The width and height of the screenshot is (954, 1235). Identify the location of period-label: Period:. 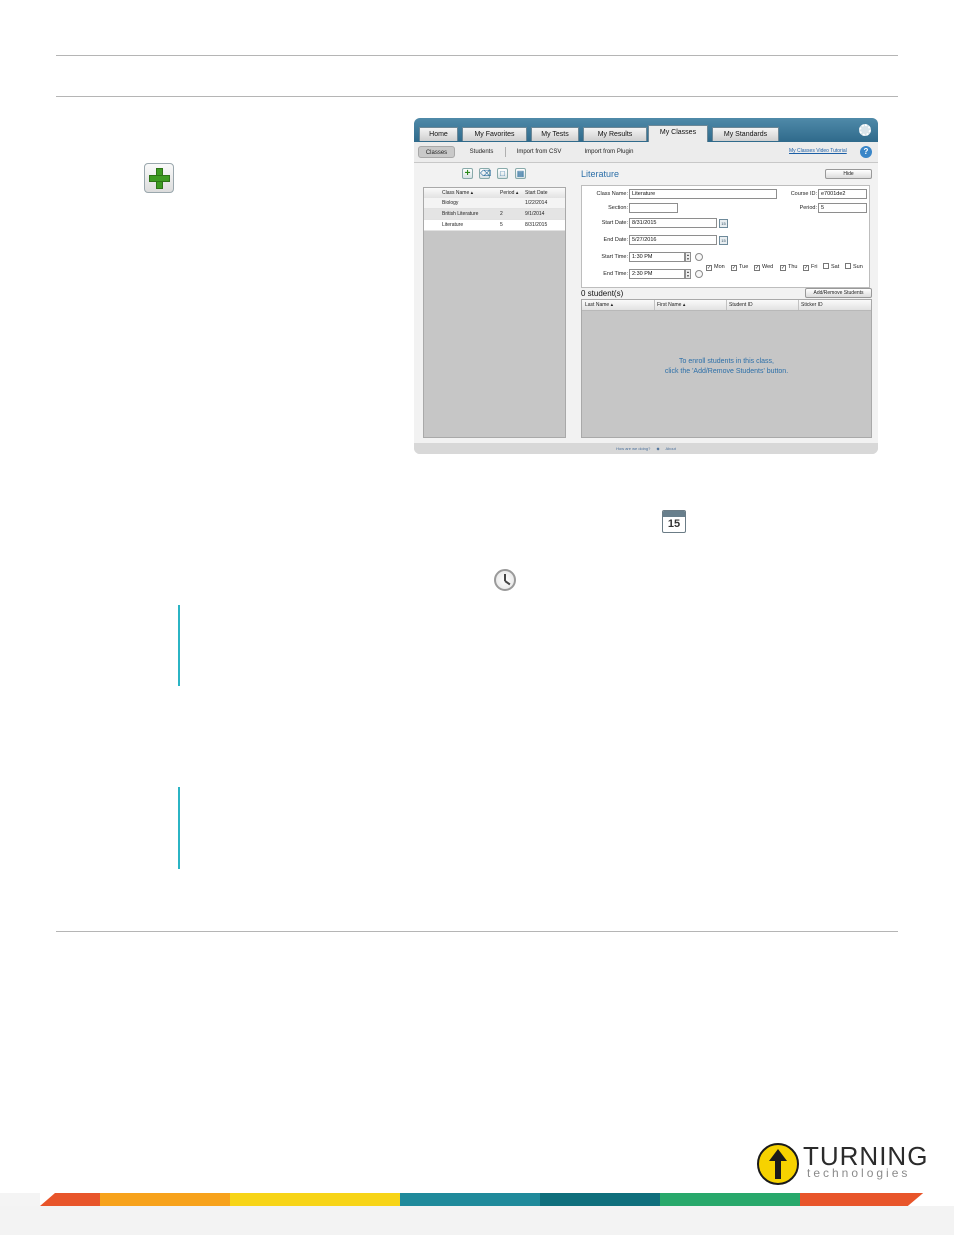
(808, 208).